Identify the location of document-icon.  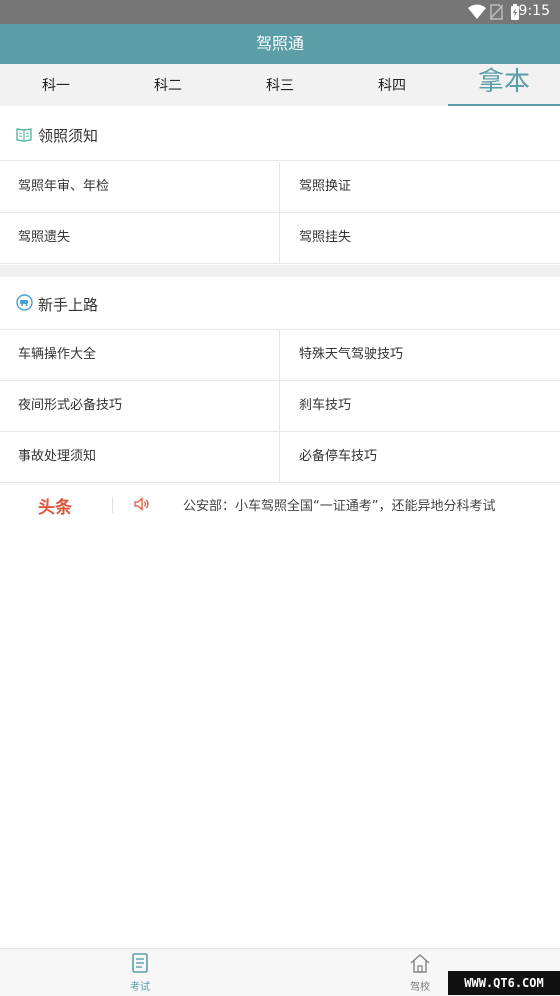
(140, 970).